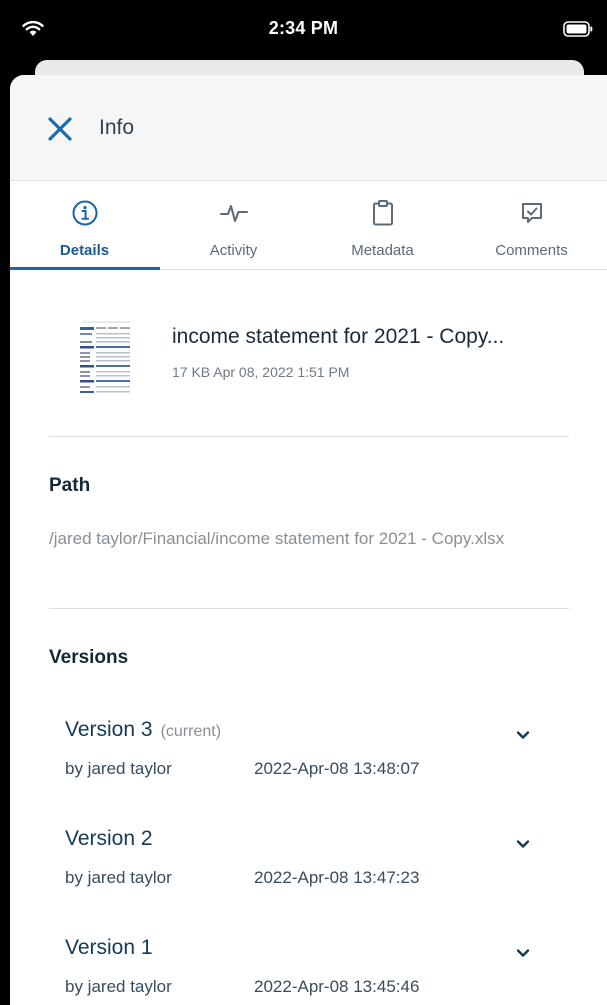  Describe the element at coordinates (261, 372) in the screenshot. I see `file-meta: 17 KB Apr 08, 2022 1:51 PM` at that location.